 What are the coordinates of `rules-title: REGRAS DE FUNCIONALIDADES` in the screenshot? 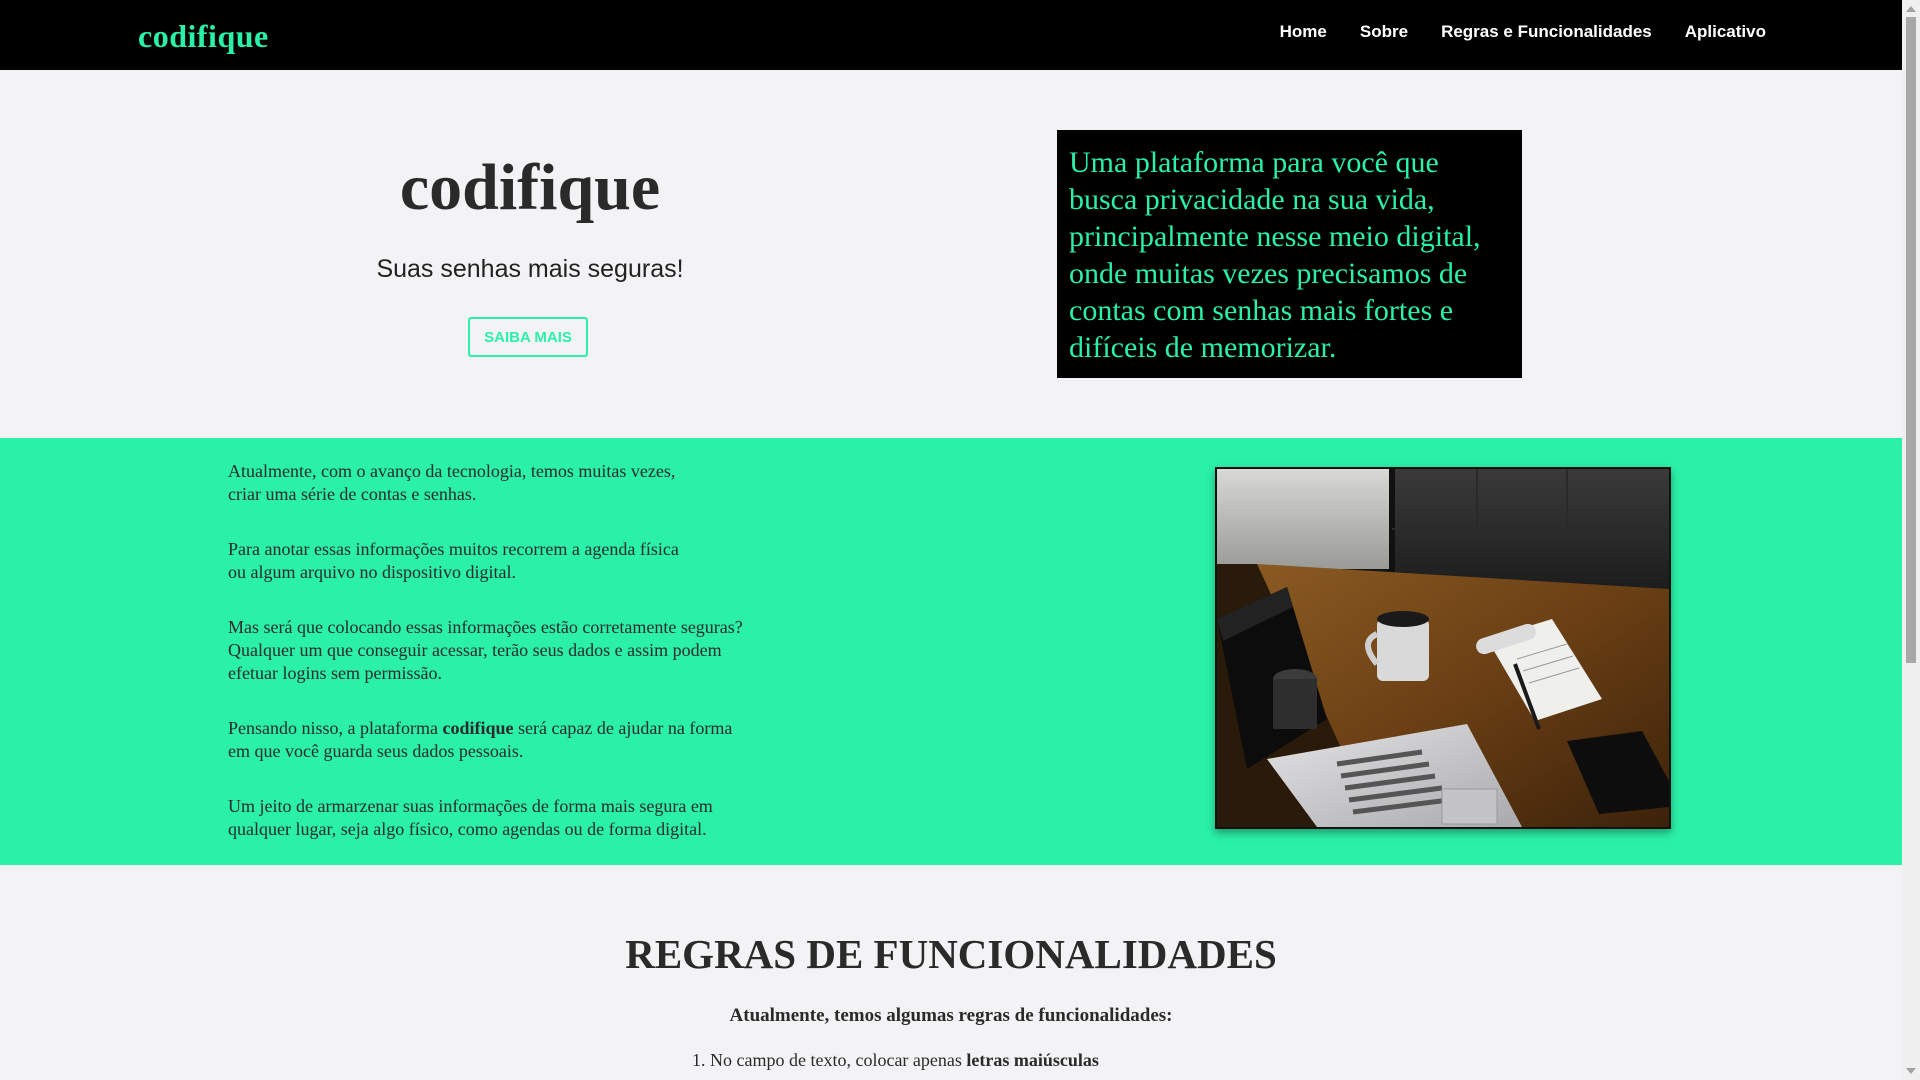 It's located at (951, 954).